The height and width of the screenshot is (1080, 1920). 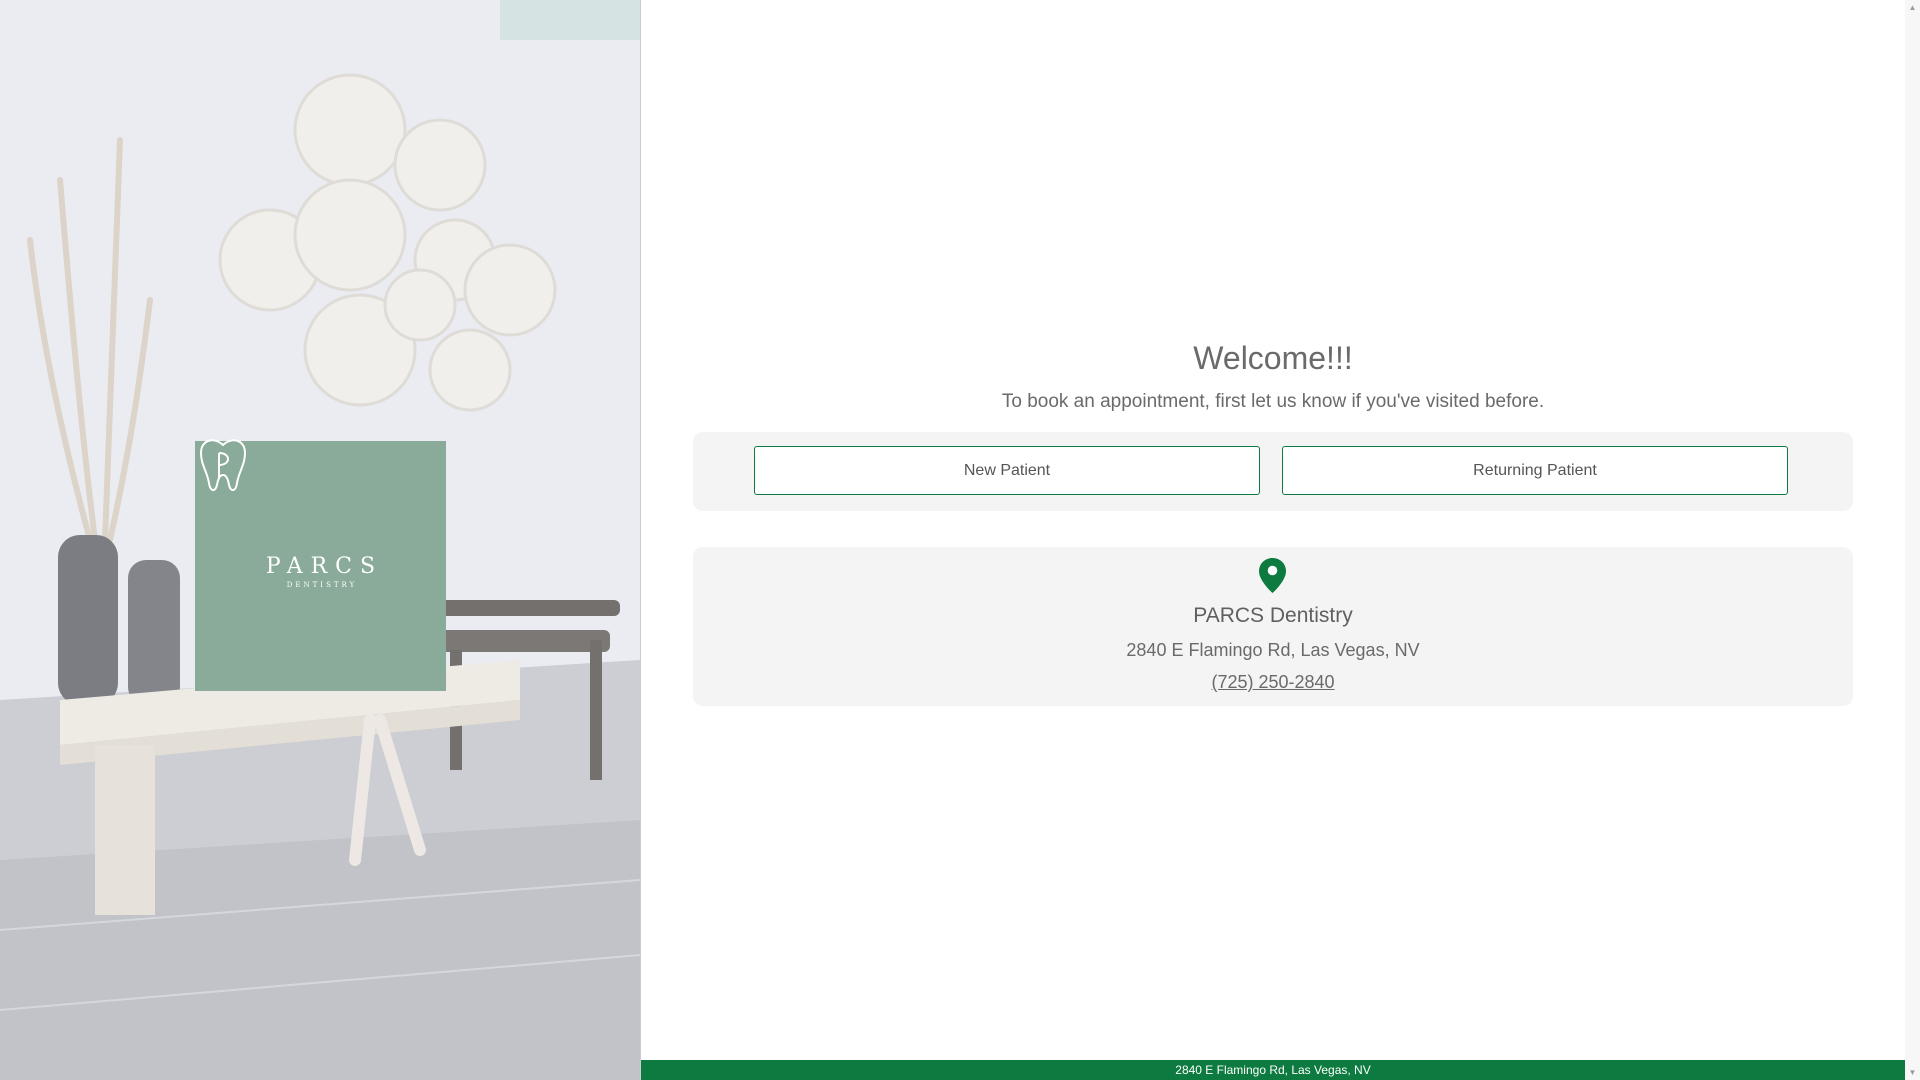 I want to click on footer-address: 2840 E Flamingo Rd, Las Vegas, NV, so click(x=1273, y=1070).